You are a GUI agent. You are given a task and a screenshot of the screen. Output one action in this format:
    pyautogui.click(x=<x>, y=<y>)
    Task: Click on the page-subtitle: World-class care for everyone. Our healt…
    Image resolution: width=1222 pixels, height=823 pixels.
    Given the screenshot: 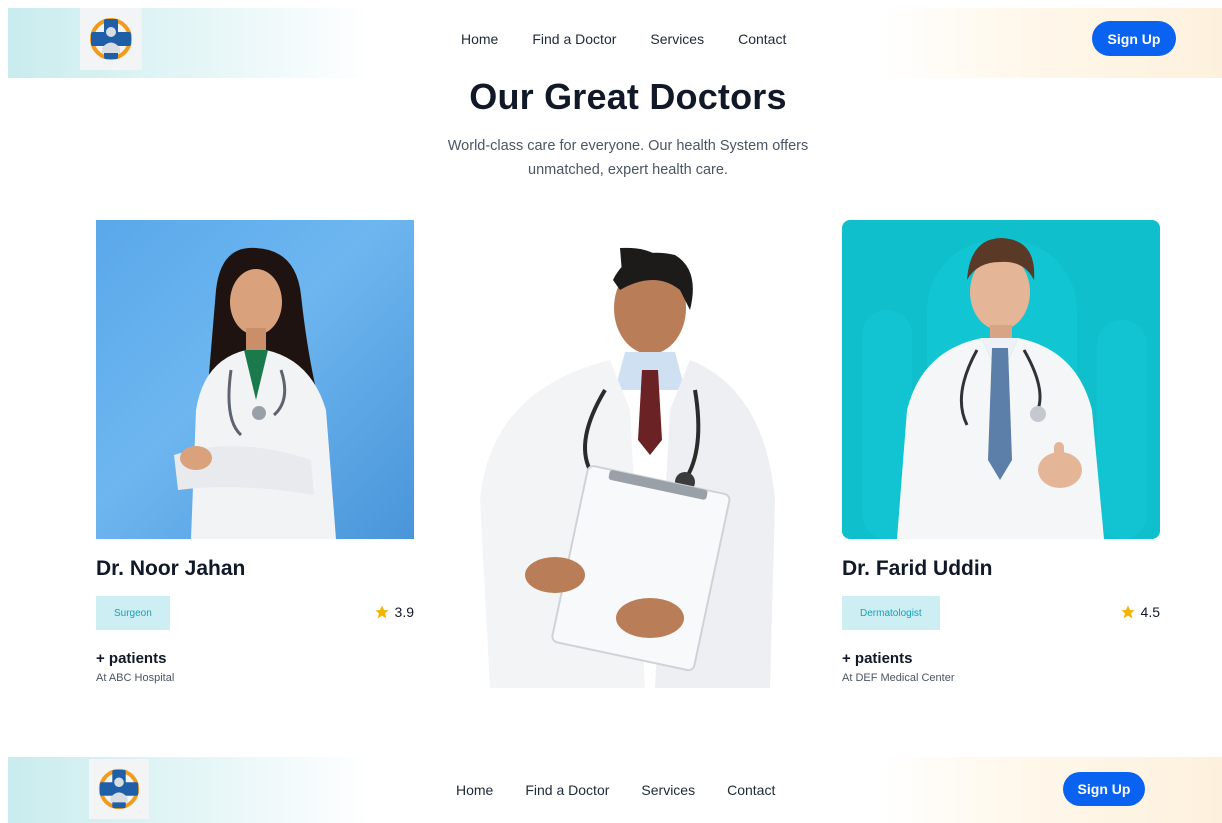 What is the action you would take?
    pyautogui.click(x=628, y=158)
    